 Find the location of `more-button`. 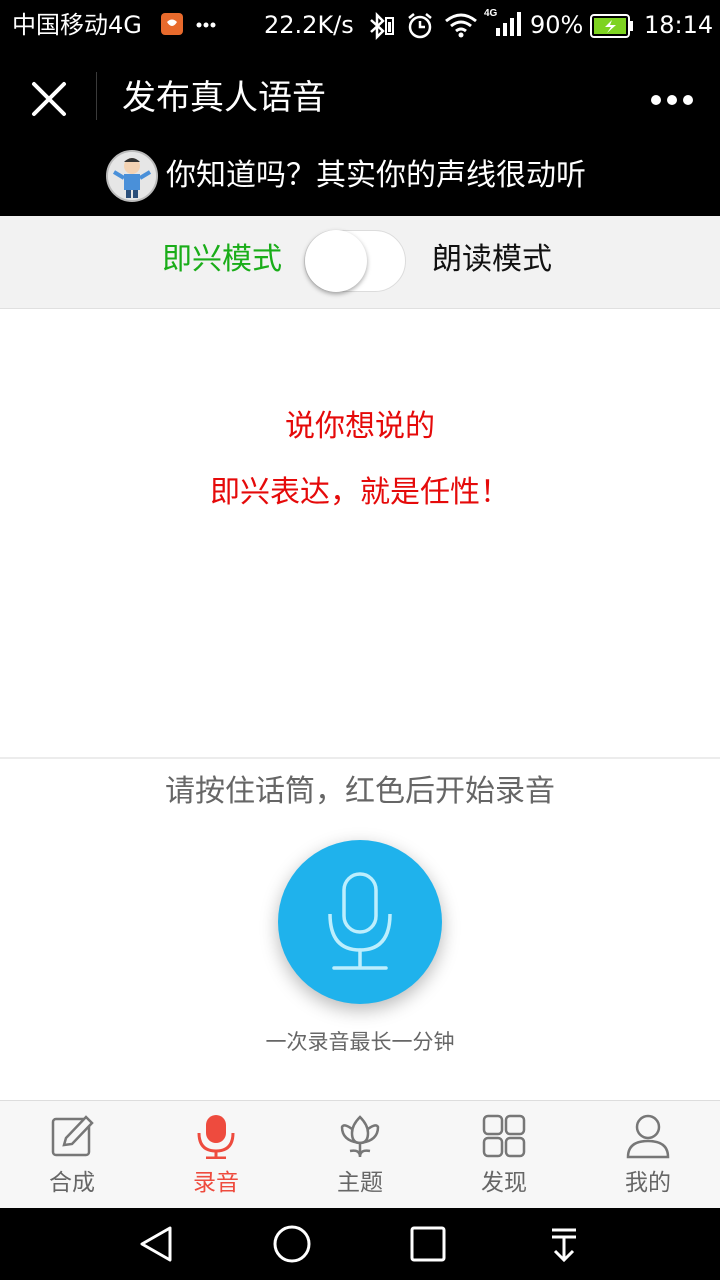

more-button is located at coordinates (672, 100).